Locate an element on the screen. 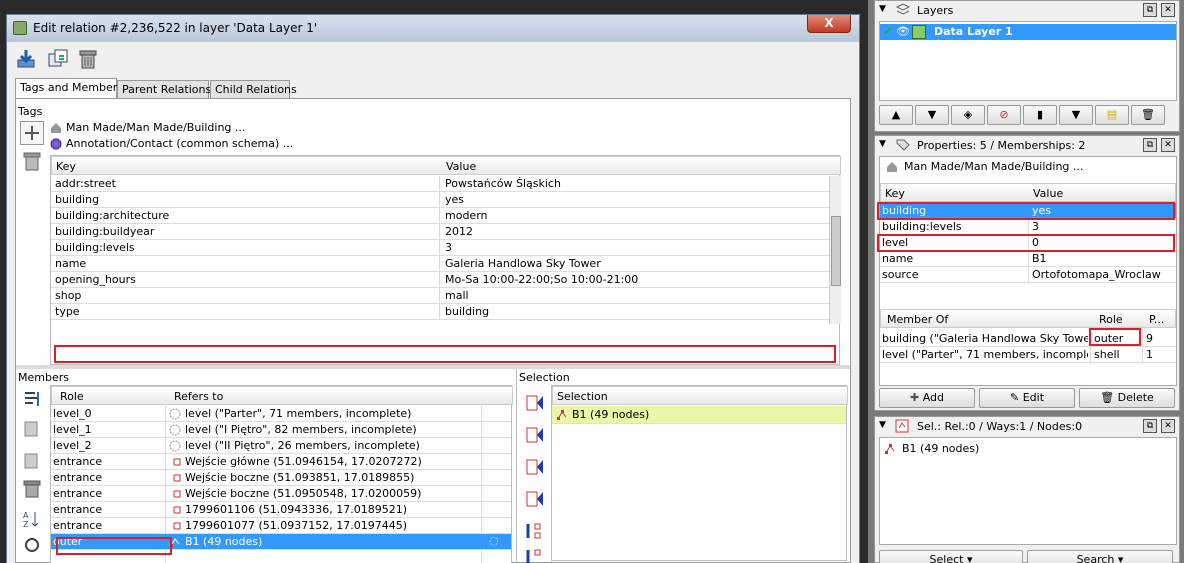 This screenshot has width=1184, height=563. tag-row: shop mall is located at coordinates (440, 296).